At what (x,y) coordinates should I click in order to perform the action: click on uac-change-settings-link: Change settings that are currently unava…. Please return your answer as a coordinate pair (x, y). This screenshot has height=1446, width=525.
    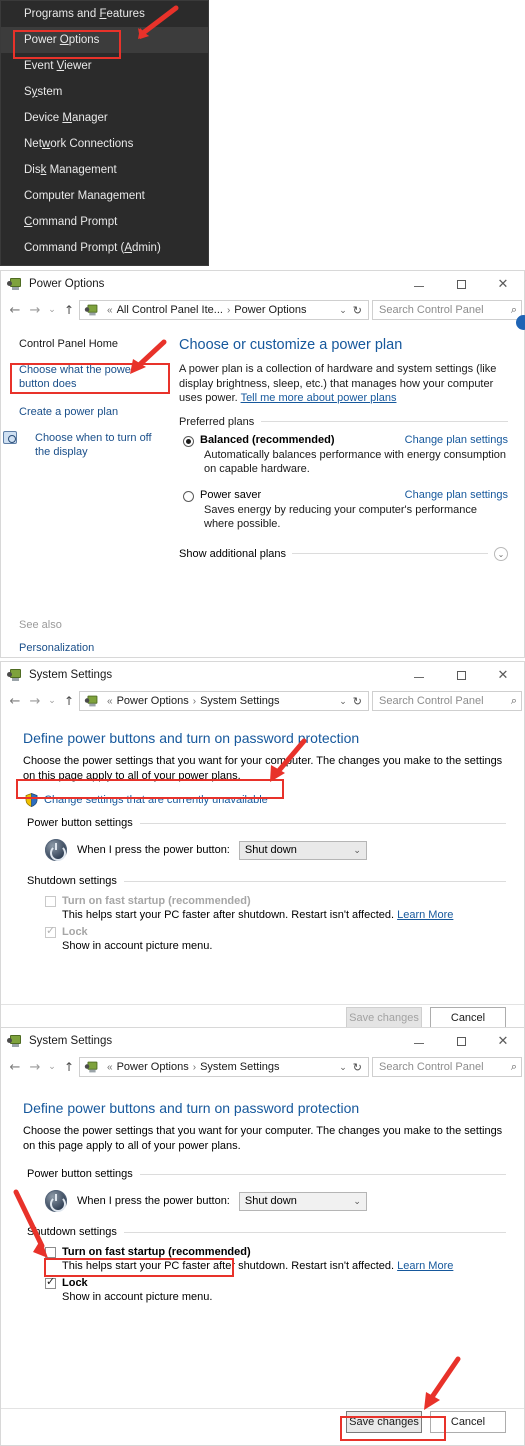
    Looking at the image, I should click on (156, 800).